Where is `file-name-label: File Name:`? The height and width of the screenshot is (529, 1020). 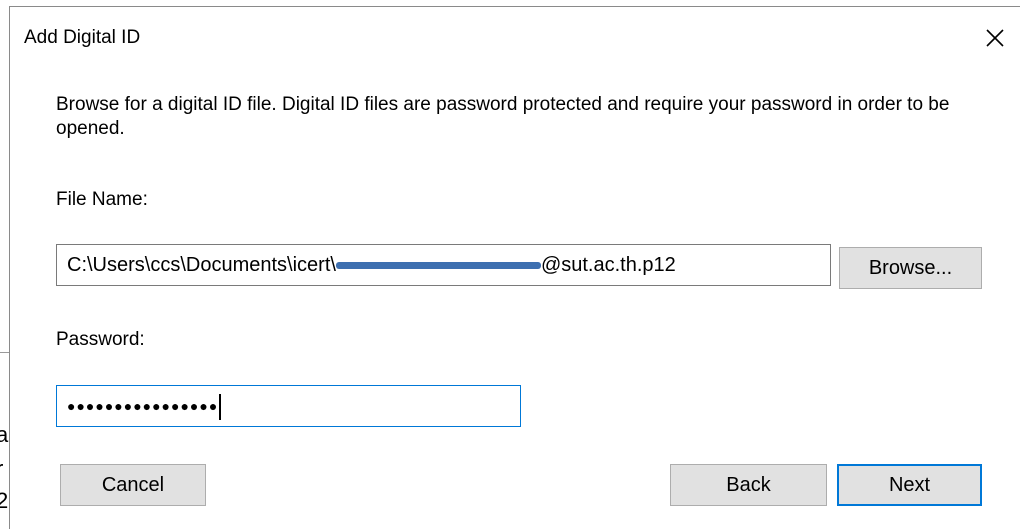 file-name-label: File Name: is located at coordinates (102, 199).